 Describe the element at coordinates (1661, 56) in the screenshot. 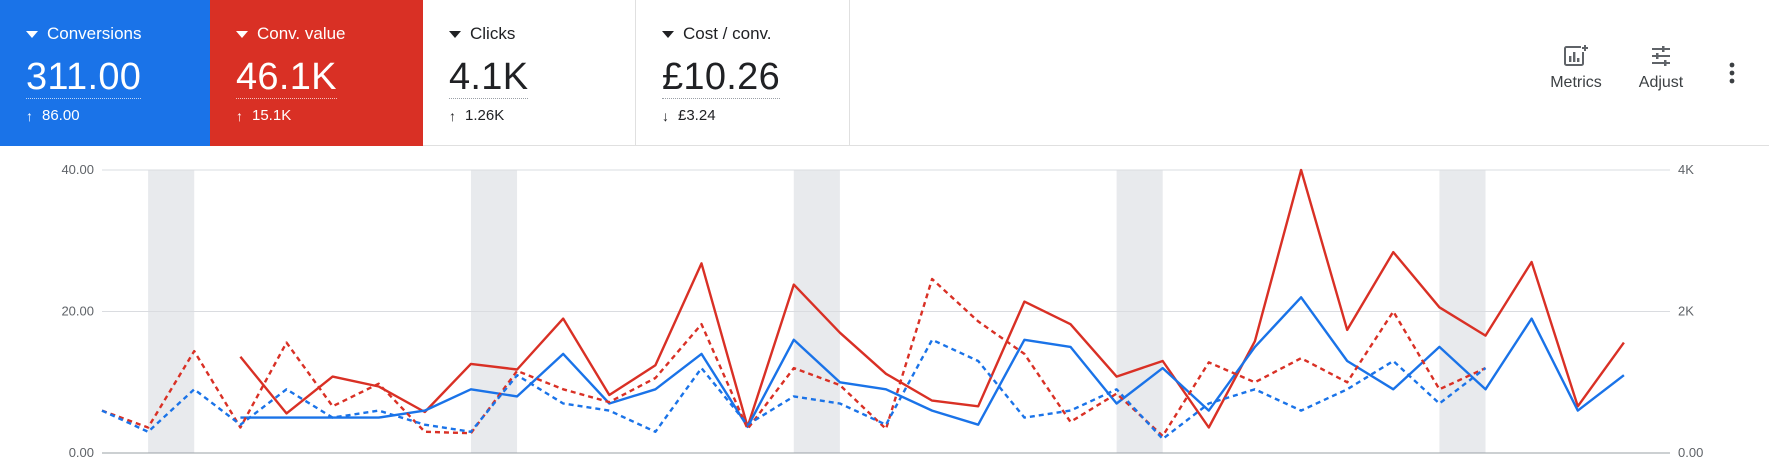

I see `tune-icon` at that location.